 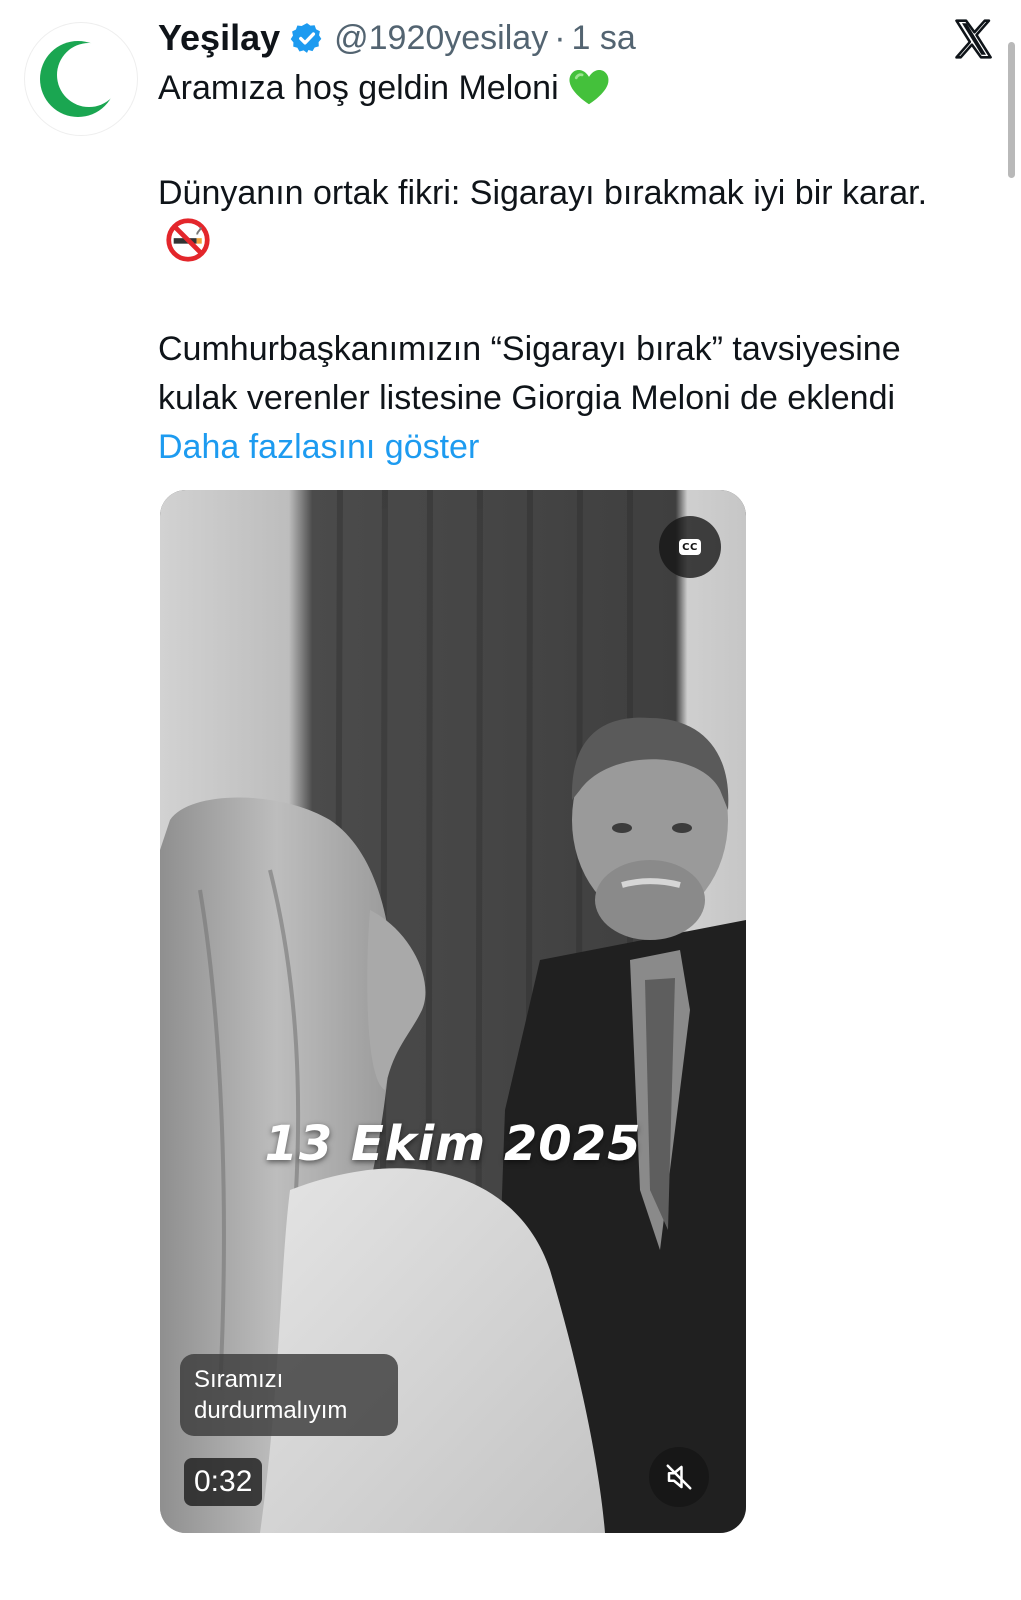 I want to click on video-duration: 0:32, so click(x=223, y=1482).